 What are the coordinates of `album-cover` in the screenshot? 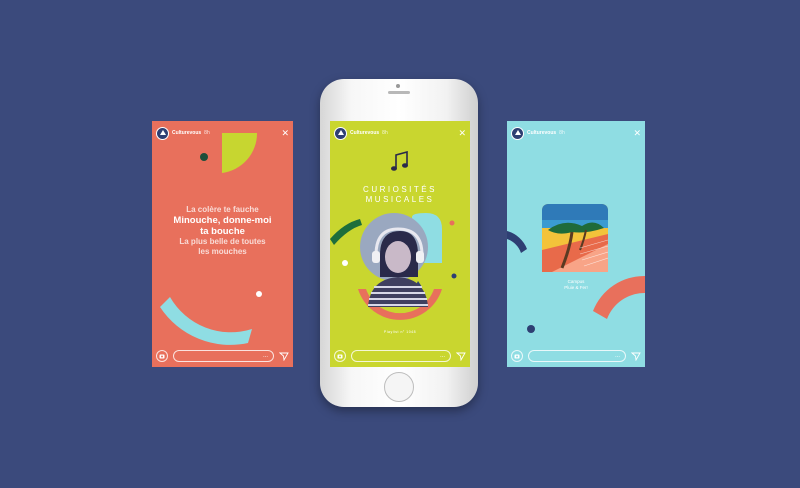 It's located at (575, 238).